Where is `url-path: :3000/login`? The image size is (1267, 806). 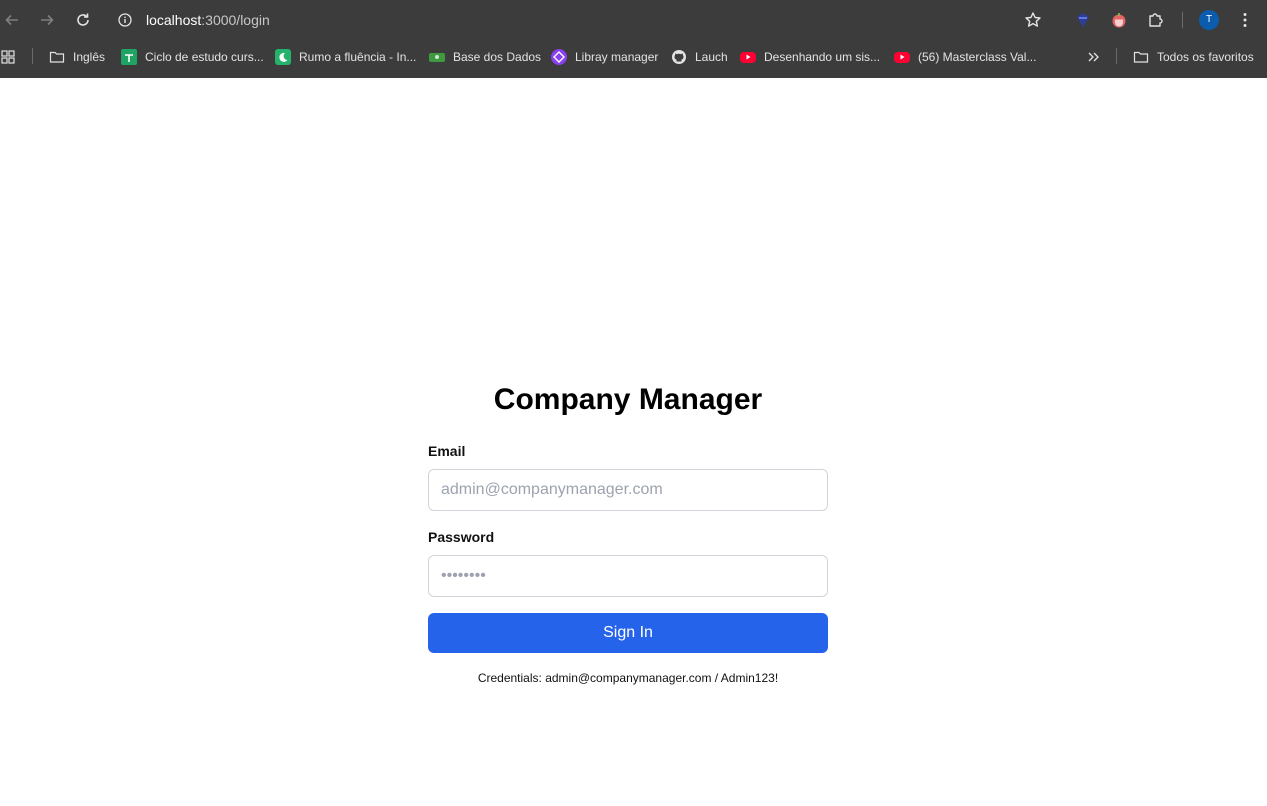 url-path: :3000/login is located at coordinates (235, 20).